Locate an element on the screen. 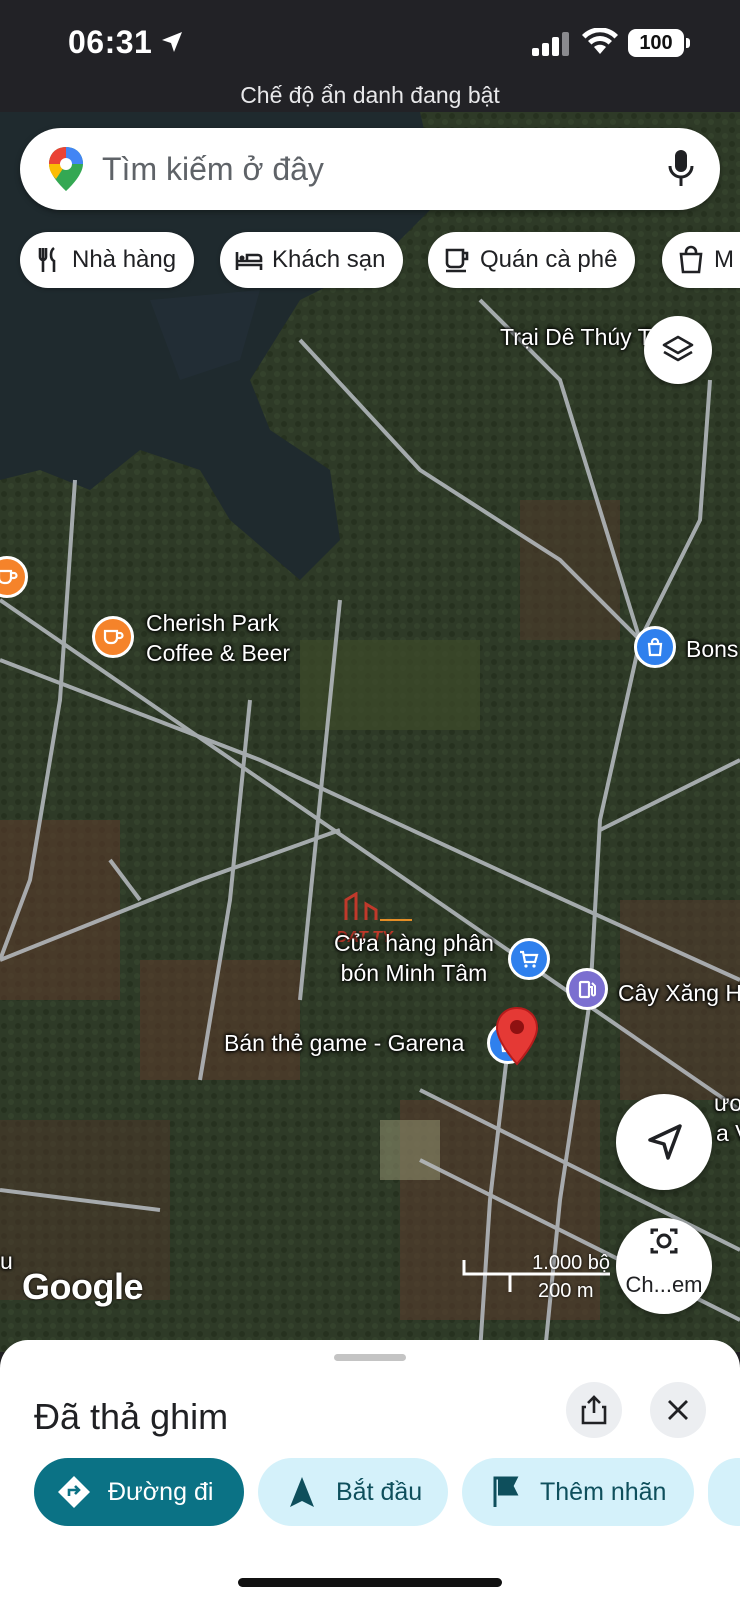  search-input is located at coordinates (372, 169).